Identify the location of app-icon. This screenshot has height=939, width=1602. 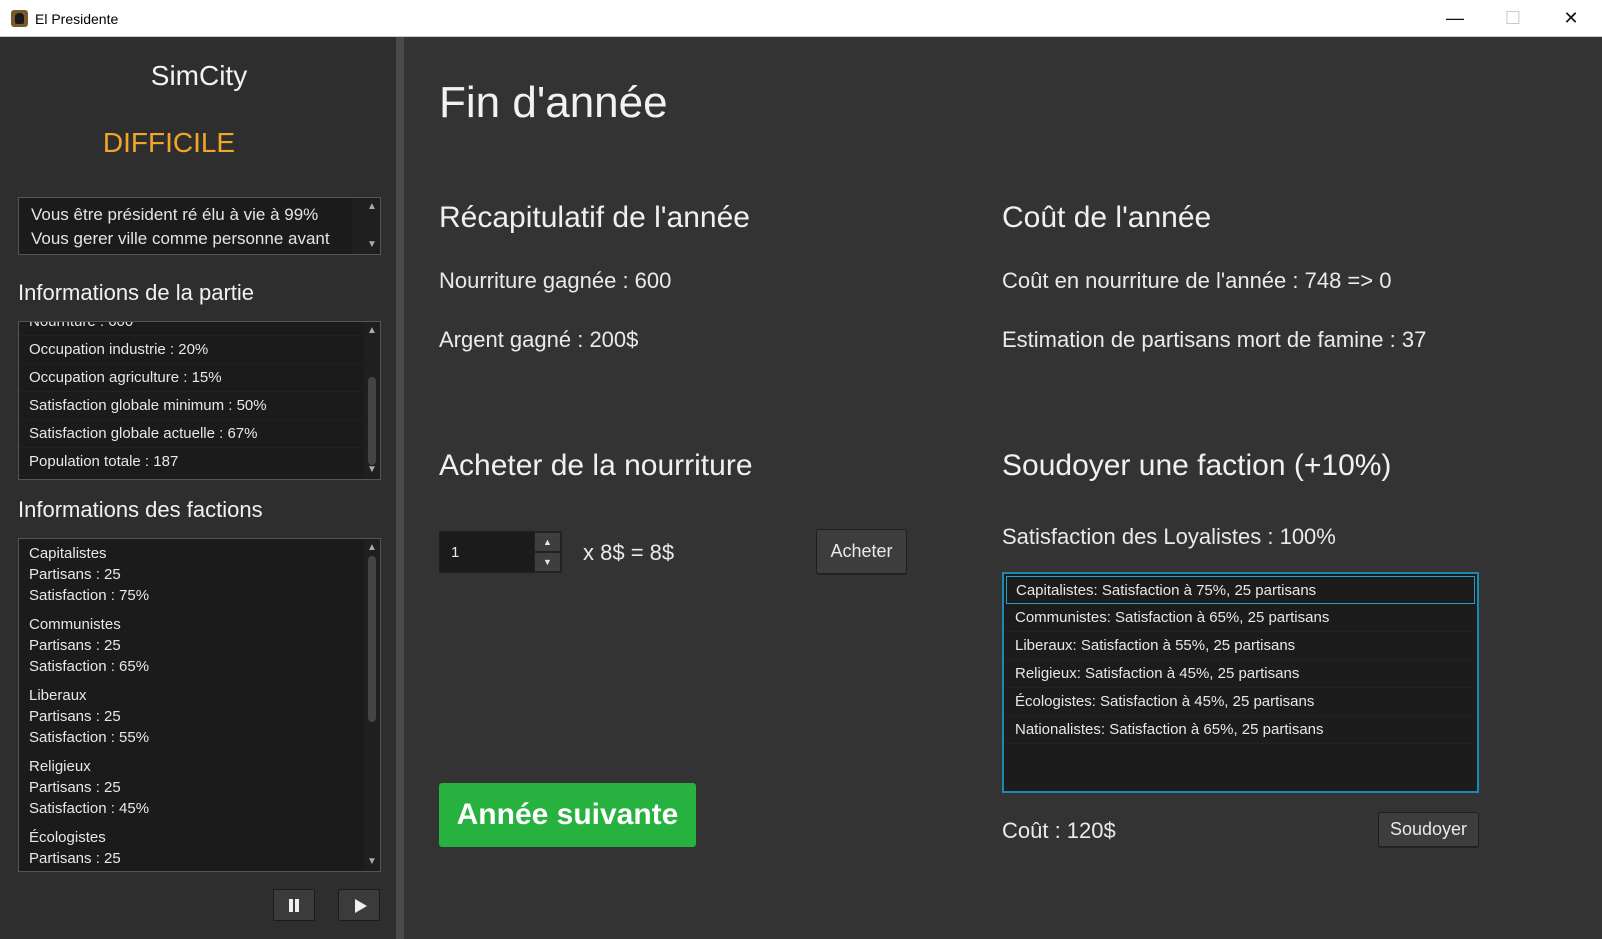
(19, 18).